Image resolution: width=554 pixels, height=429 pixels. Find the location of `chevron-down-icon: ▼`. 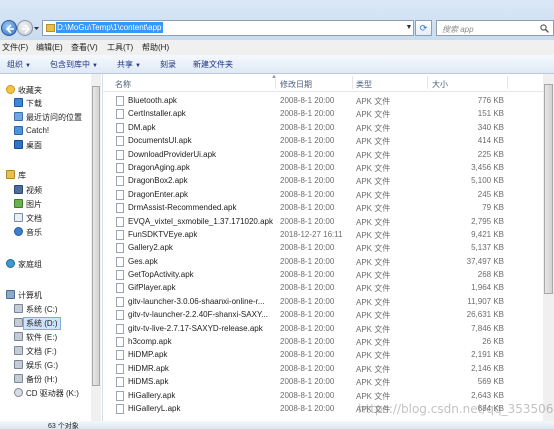

chevron-down-icon: ▼ is located at coordinates (28, 66).